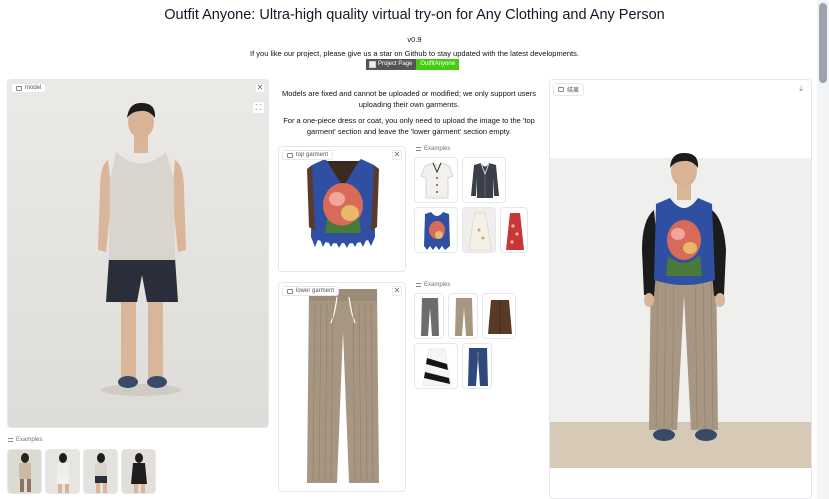  Describe the element at coordinates (823, 43) in the screenshot. I see `scrollbar-thumb` at that location.